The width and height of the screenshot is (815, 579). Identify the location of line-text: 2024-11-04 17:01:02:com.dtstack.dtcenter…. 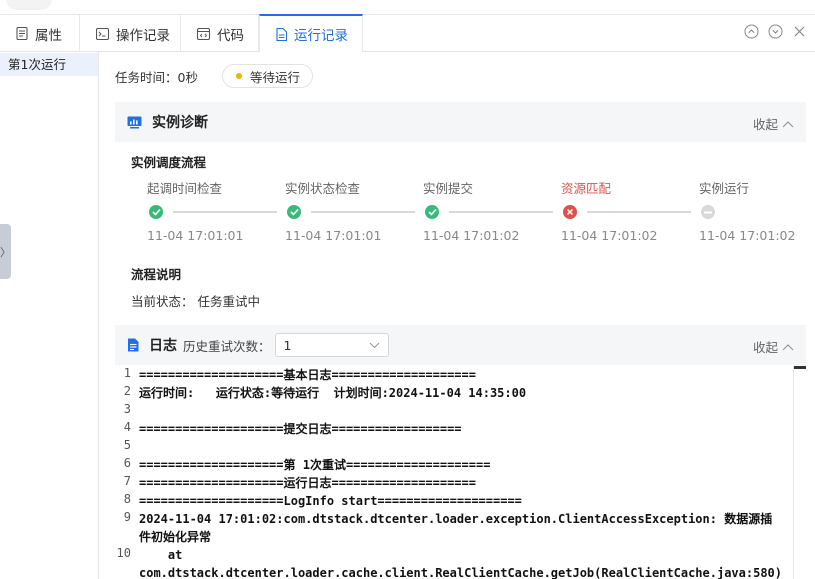
(456, 528).